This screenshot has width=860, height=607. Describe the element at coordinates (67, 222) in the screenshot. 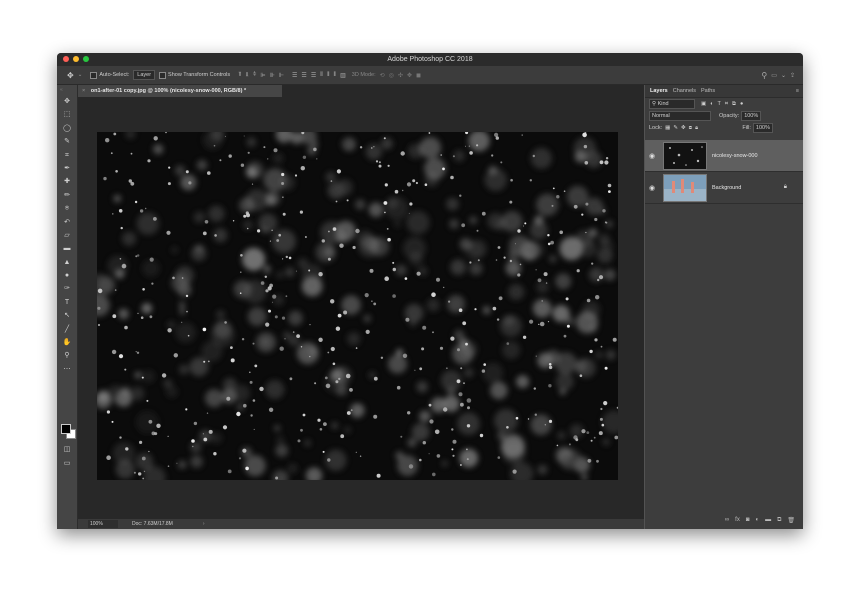

I see `history-brush-tool: ↶` at that location.